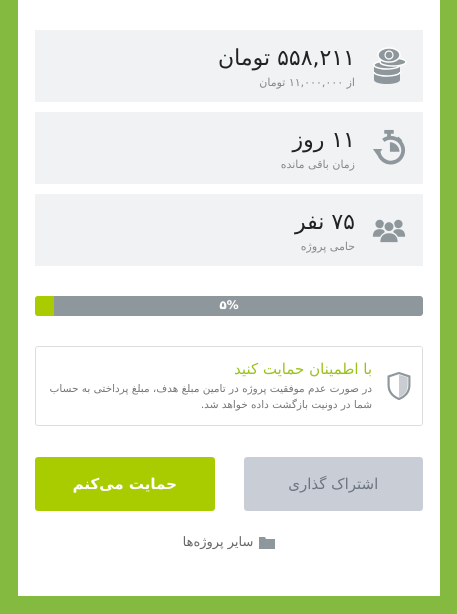  I want to click on guarantee-title: با اطمینان حمایت کنید, so click(302, 369).